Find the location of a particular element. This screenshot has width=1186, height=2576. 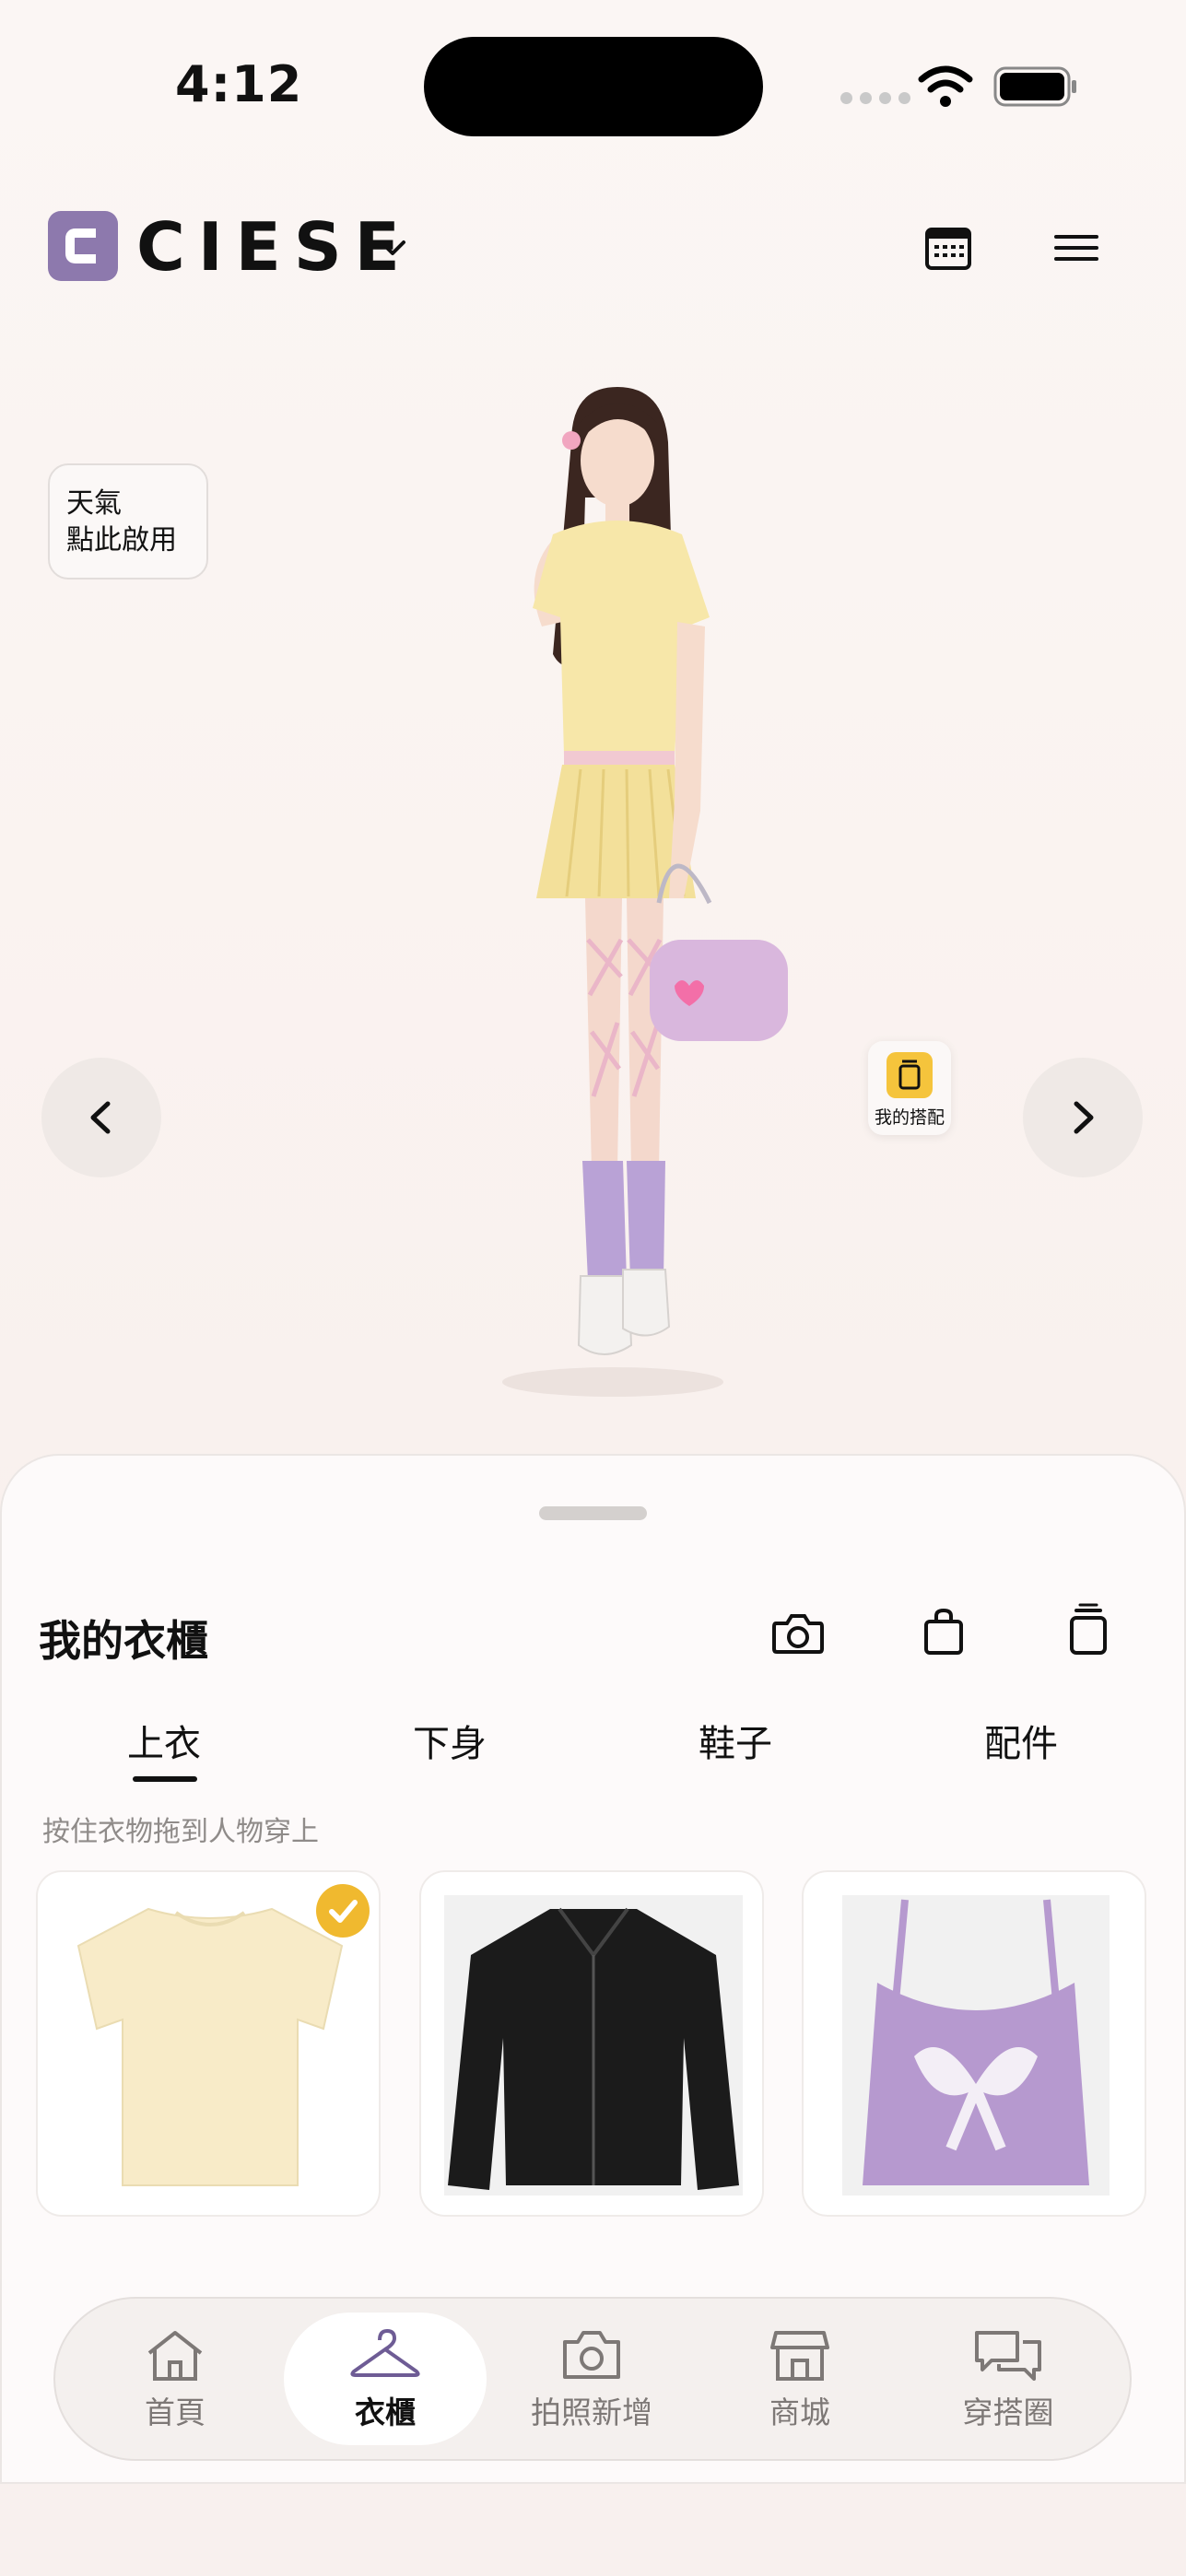

tabbar-home: 首頁 is located at coordinates (175, 2379).